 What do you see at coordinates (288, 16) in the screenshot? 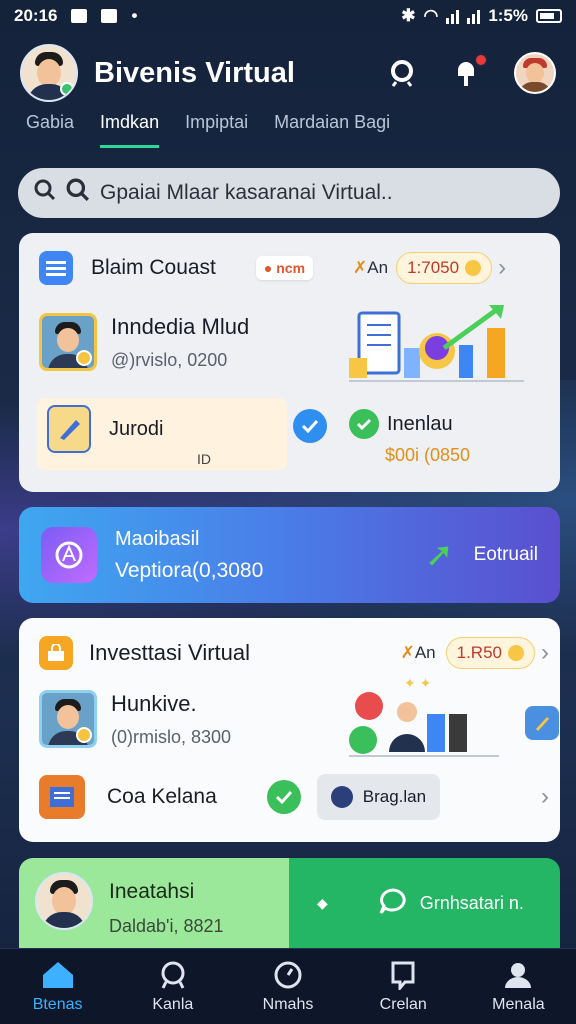
I see `status-bar: 20:16 • ✱ ◠ 1:5%` at bounding box center [288, 16].